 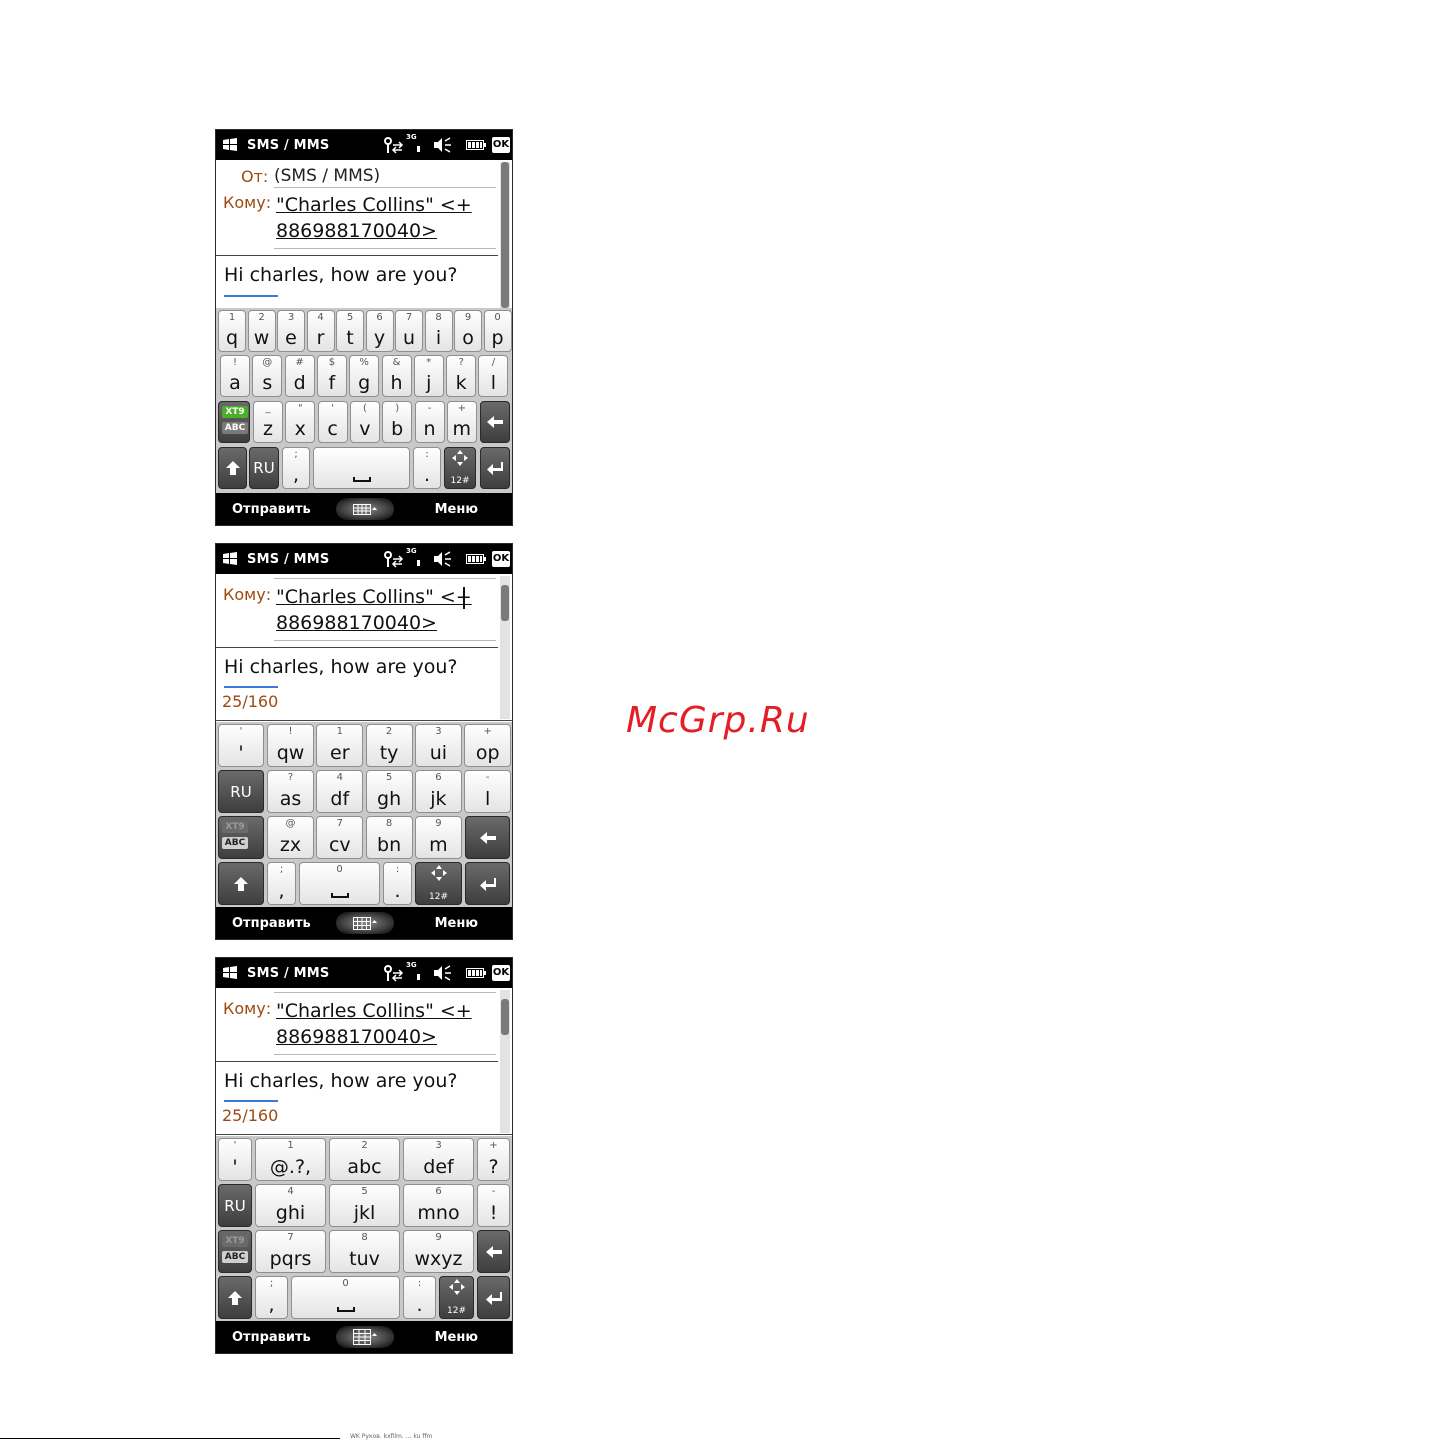 I want to click on letter-key: 8i, so click(x=438, y=331).